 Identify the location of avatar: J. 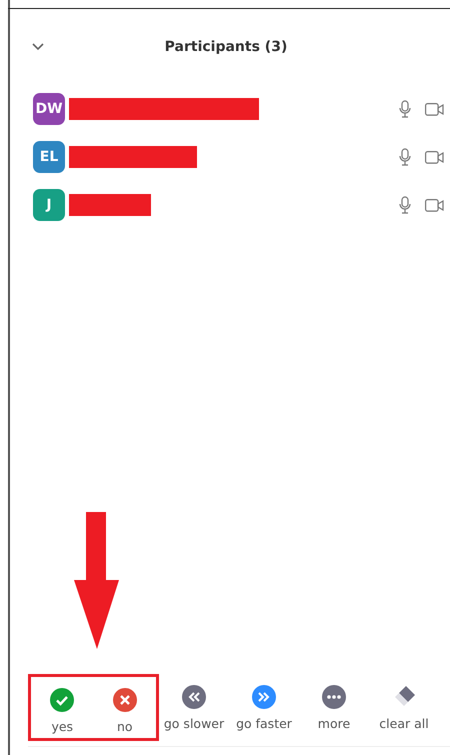
(49, 205).